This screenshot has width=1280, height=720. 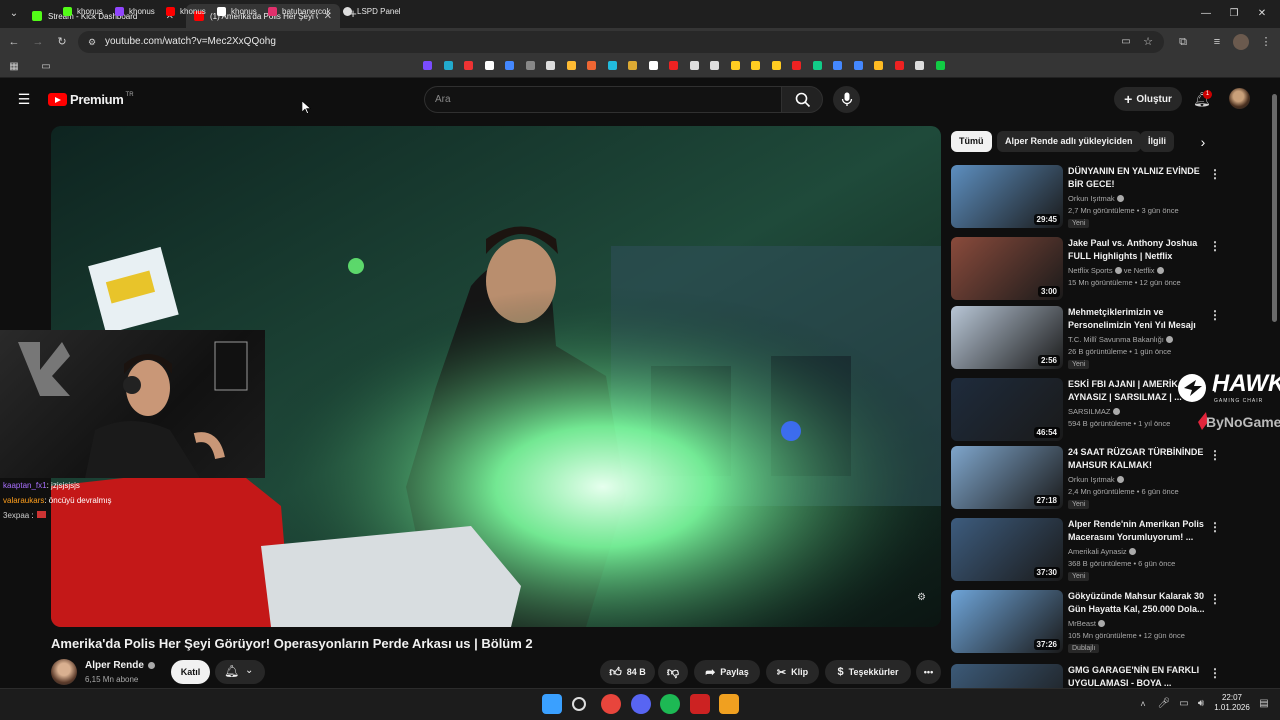 What do you see at coordinates (1206, 14) in the screenshot?
I see `minimize-icon: —` at bounding box center [1206, 14].